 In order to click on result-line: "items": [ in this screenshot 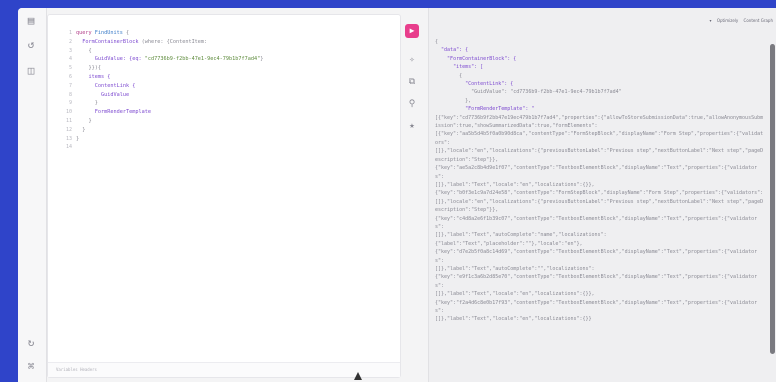, I will do `click(459, 67)`.